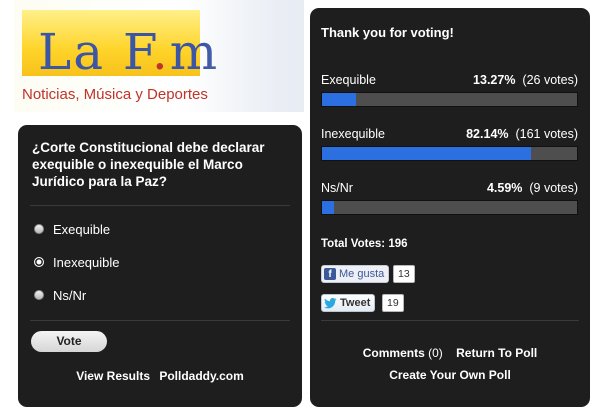 The width and height of the screenshot is (599, 413). Describe the element at coordinates (522, 134) in the screenshot. I see `result-percent: 82.14% (161 votes)` at that location.